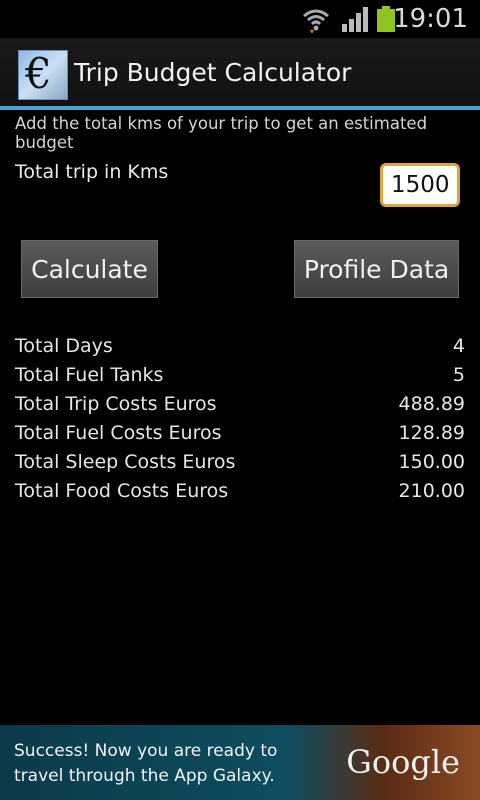 The image size is (480, 800). I want to click on result-value: 128.89, so click(431, 432).